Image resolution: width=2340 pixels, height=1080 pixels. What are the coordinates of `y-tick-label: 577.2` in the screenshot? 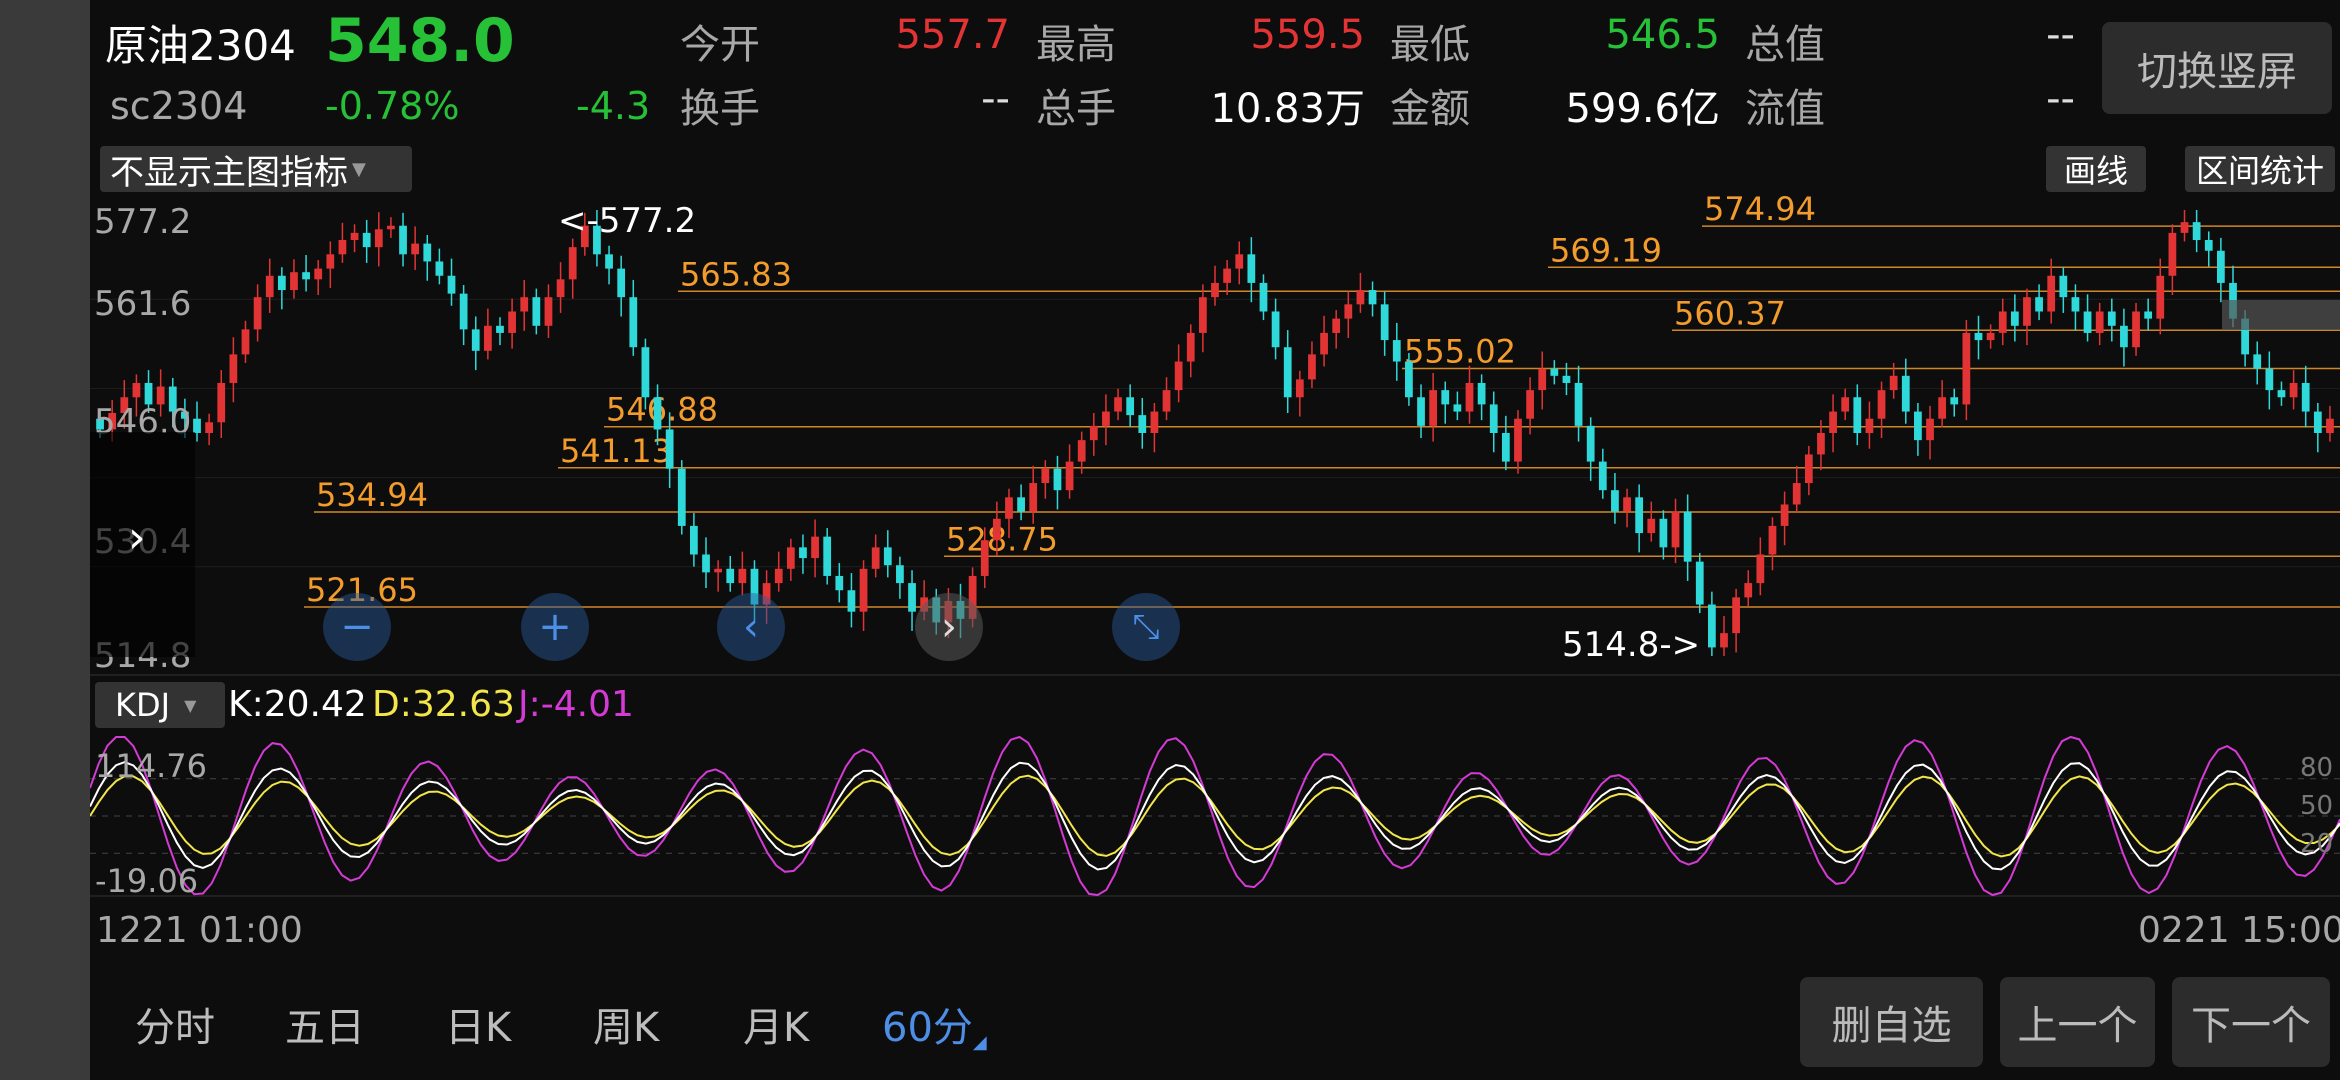 It's located at (143, 222).